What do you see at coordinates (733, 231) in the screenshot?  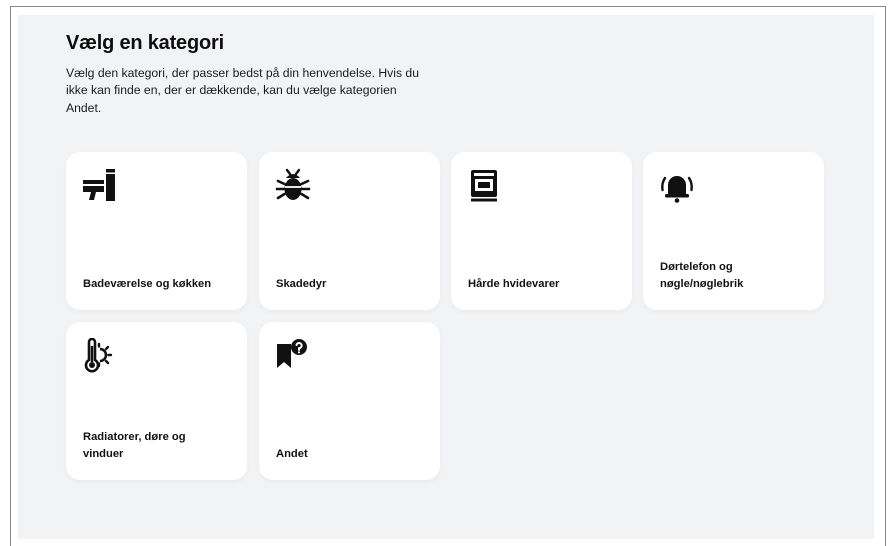 I see `category-card-doorphone-keys: Dørtelefon og nøgle/nøglebrik` at bounding box center [733, 231].